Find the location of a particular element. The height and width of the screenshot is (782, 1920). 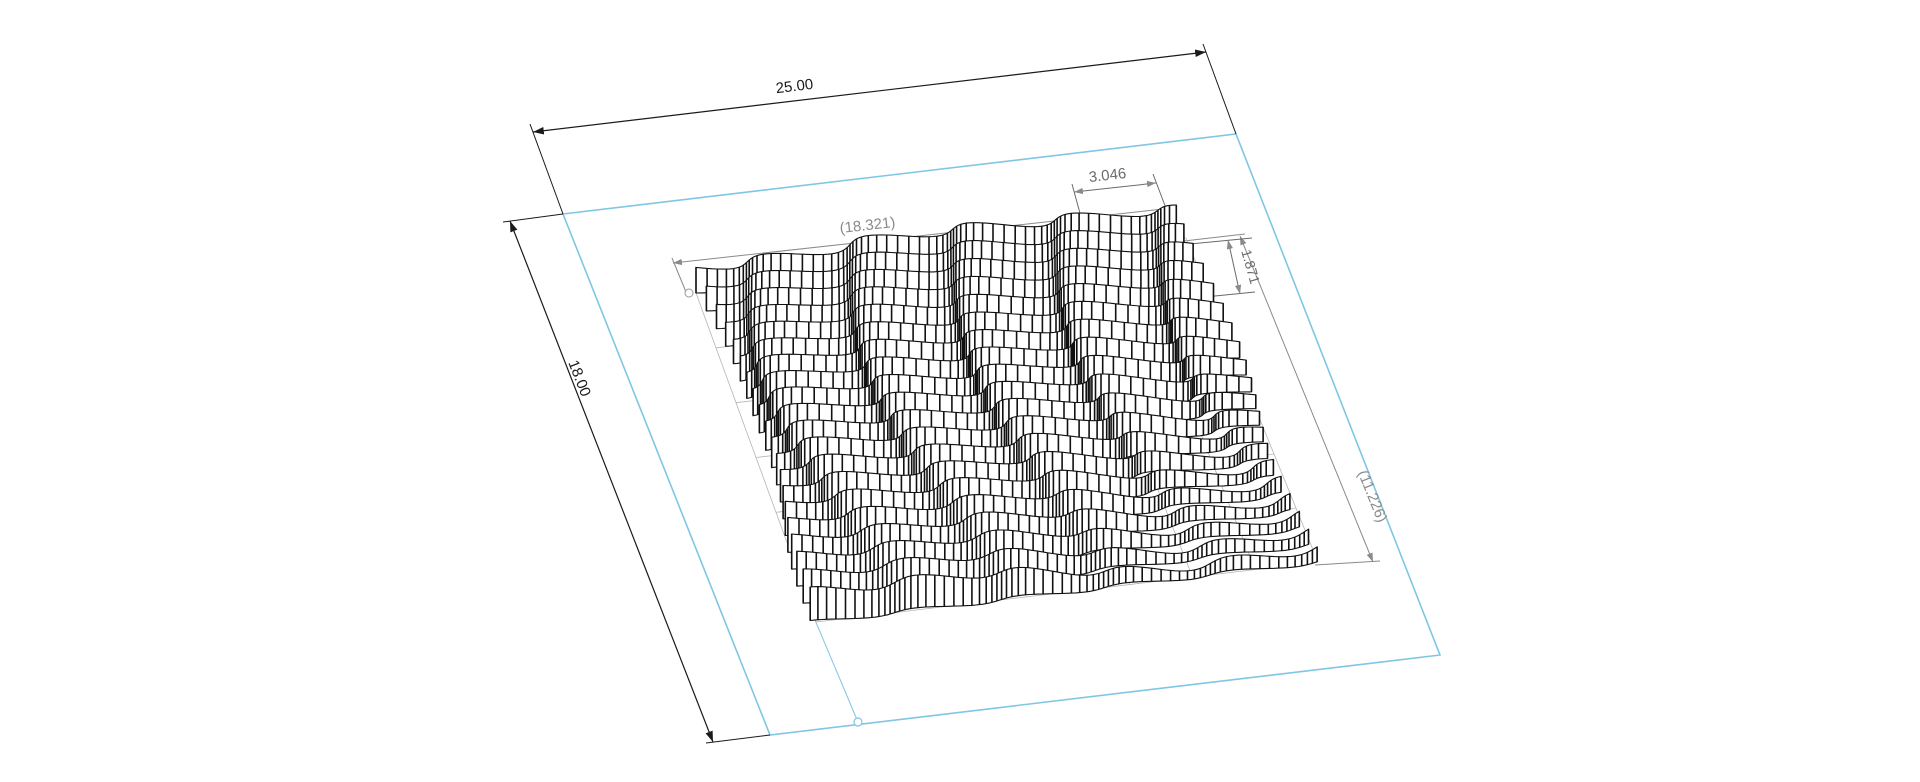

dimension-sheet-width: 25.00 is located at coordinates (883, 129).